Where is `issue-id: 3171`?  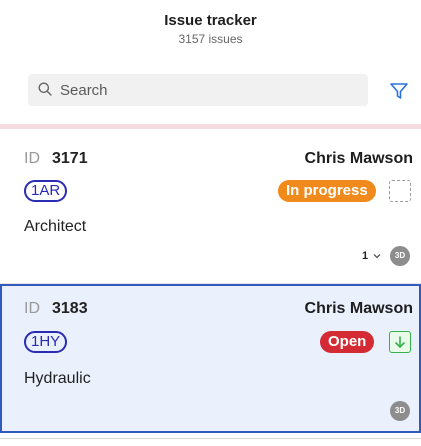 issue-id: 3171 is located at coordinates (70, 158).